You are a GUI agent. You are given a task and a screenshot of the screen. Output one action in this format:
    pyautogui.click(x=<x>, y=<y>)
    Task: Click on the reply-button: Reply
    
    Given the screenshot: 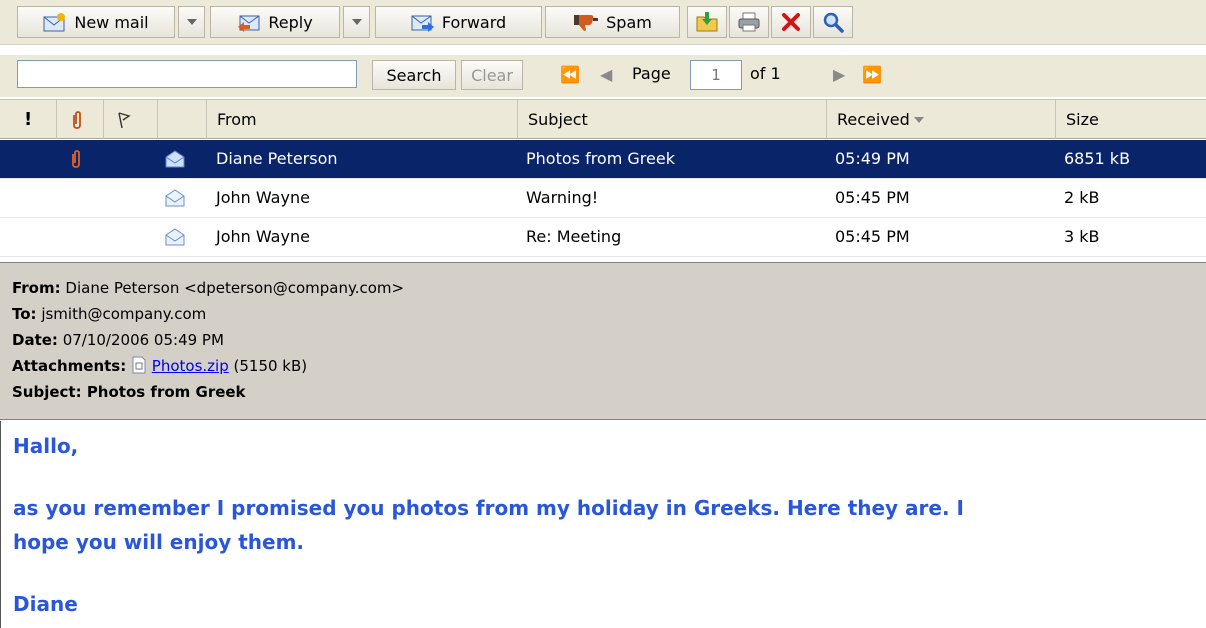 What is the action you would take?
    pyautogui.click(x=275, y=22)
    